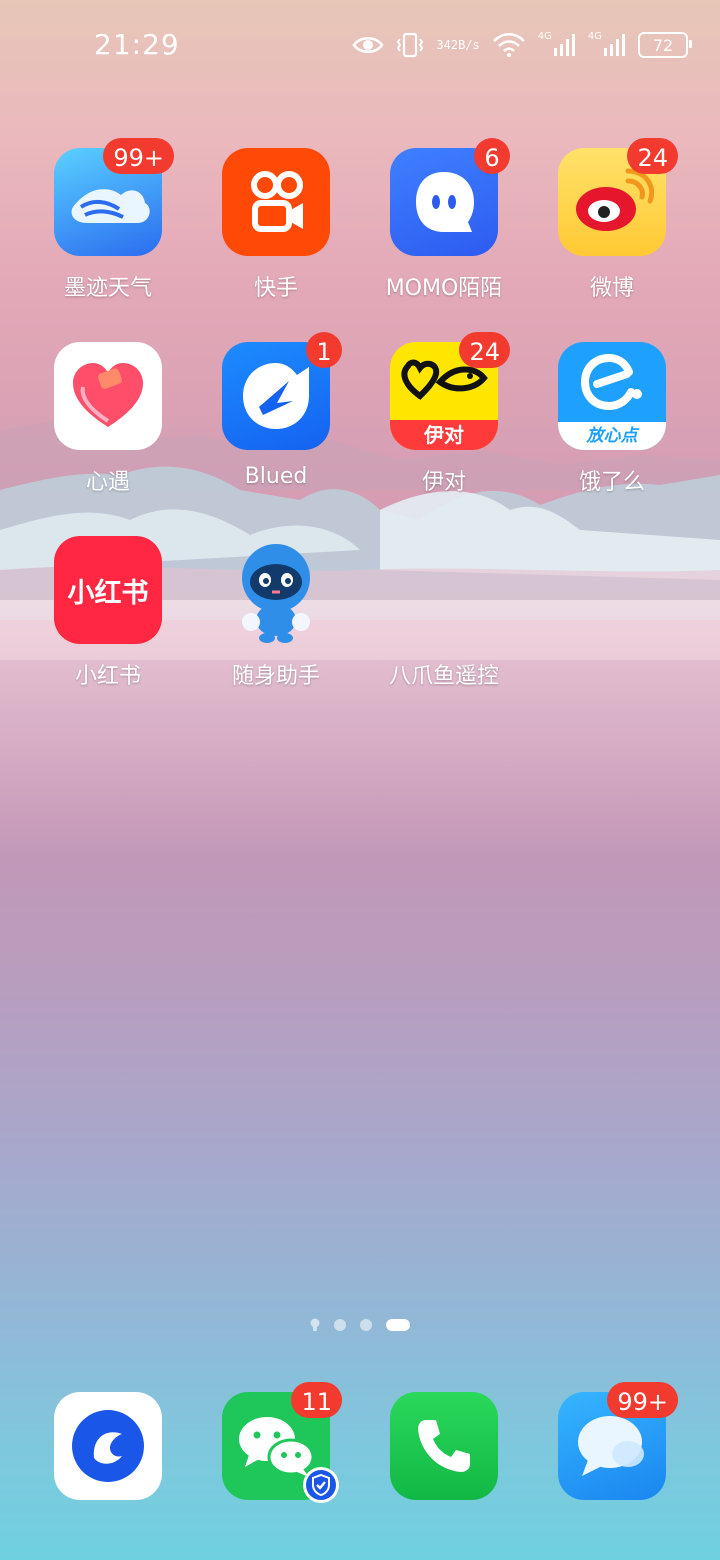 The image size is (720, 1560). I want to click on eye-comfort-icon, so click(368, 45).